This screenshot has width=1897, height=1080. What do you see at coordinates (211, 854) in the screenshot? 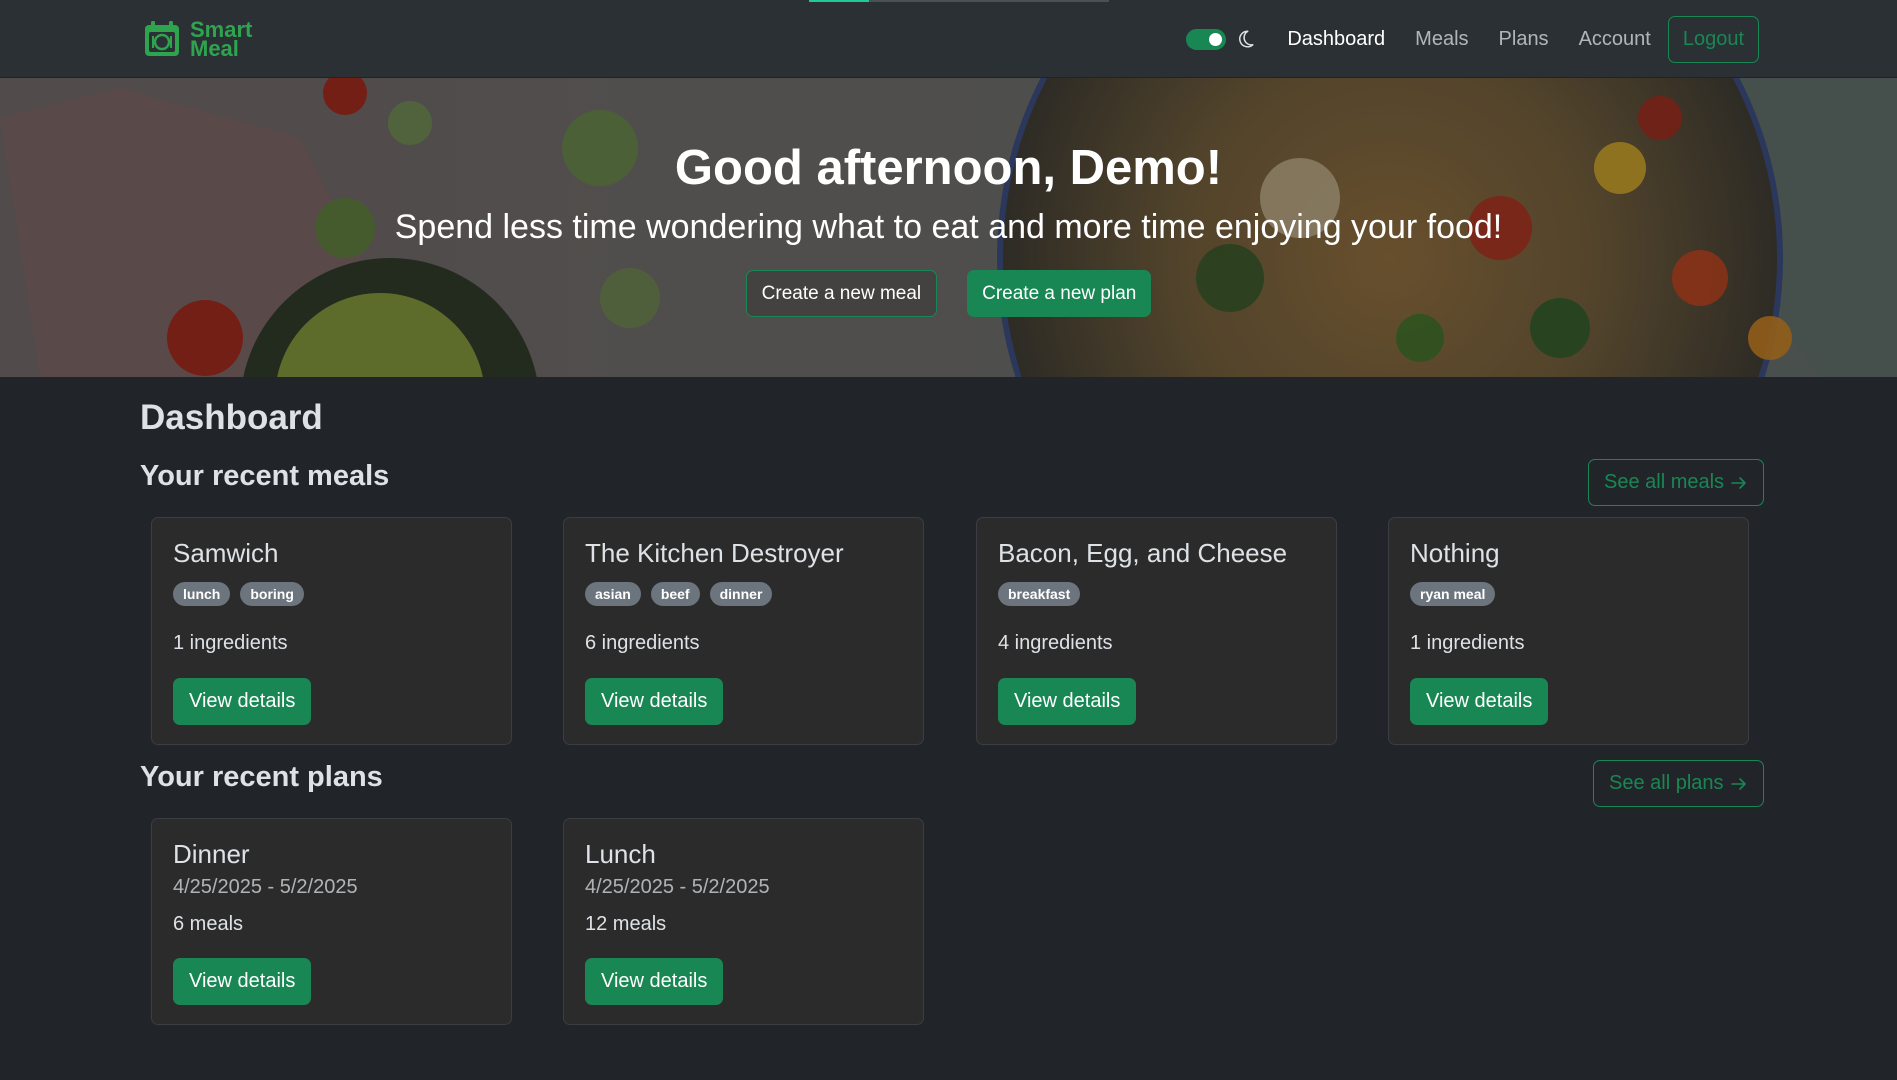
I see `plan-name: Dinner` at bounding box center [211, 854].